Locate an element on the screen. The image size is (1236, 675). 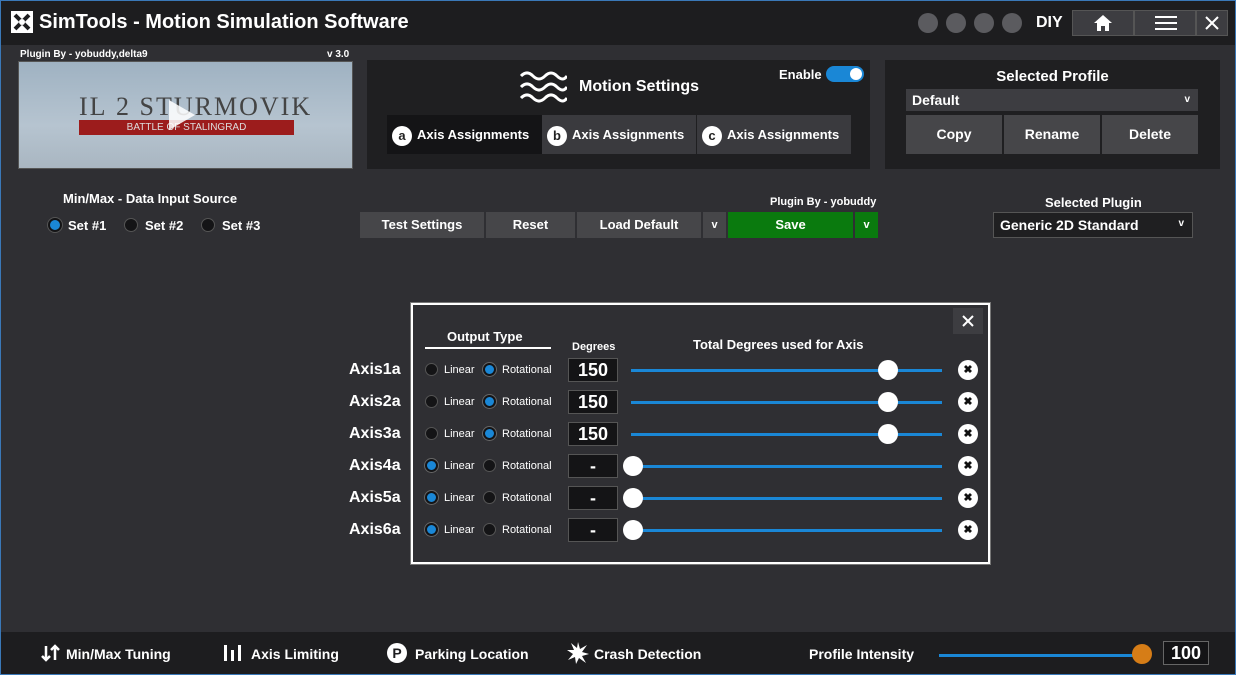
parking-location-button: Parking Location is located at coordinates (472, 654).